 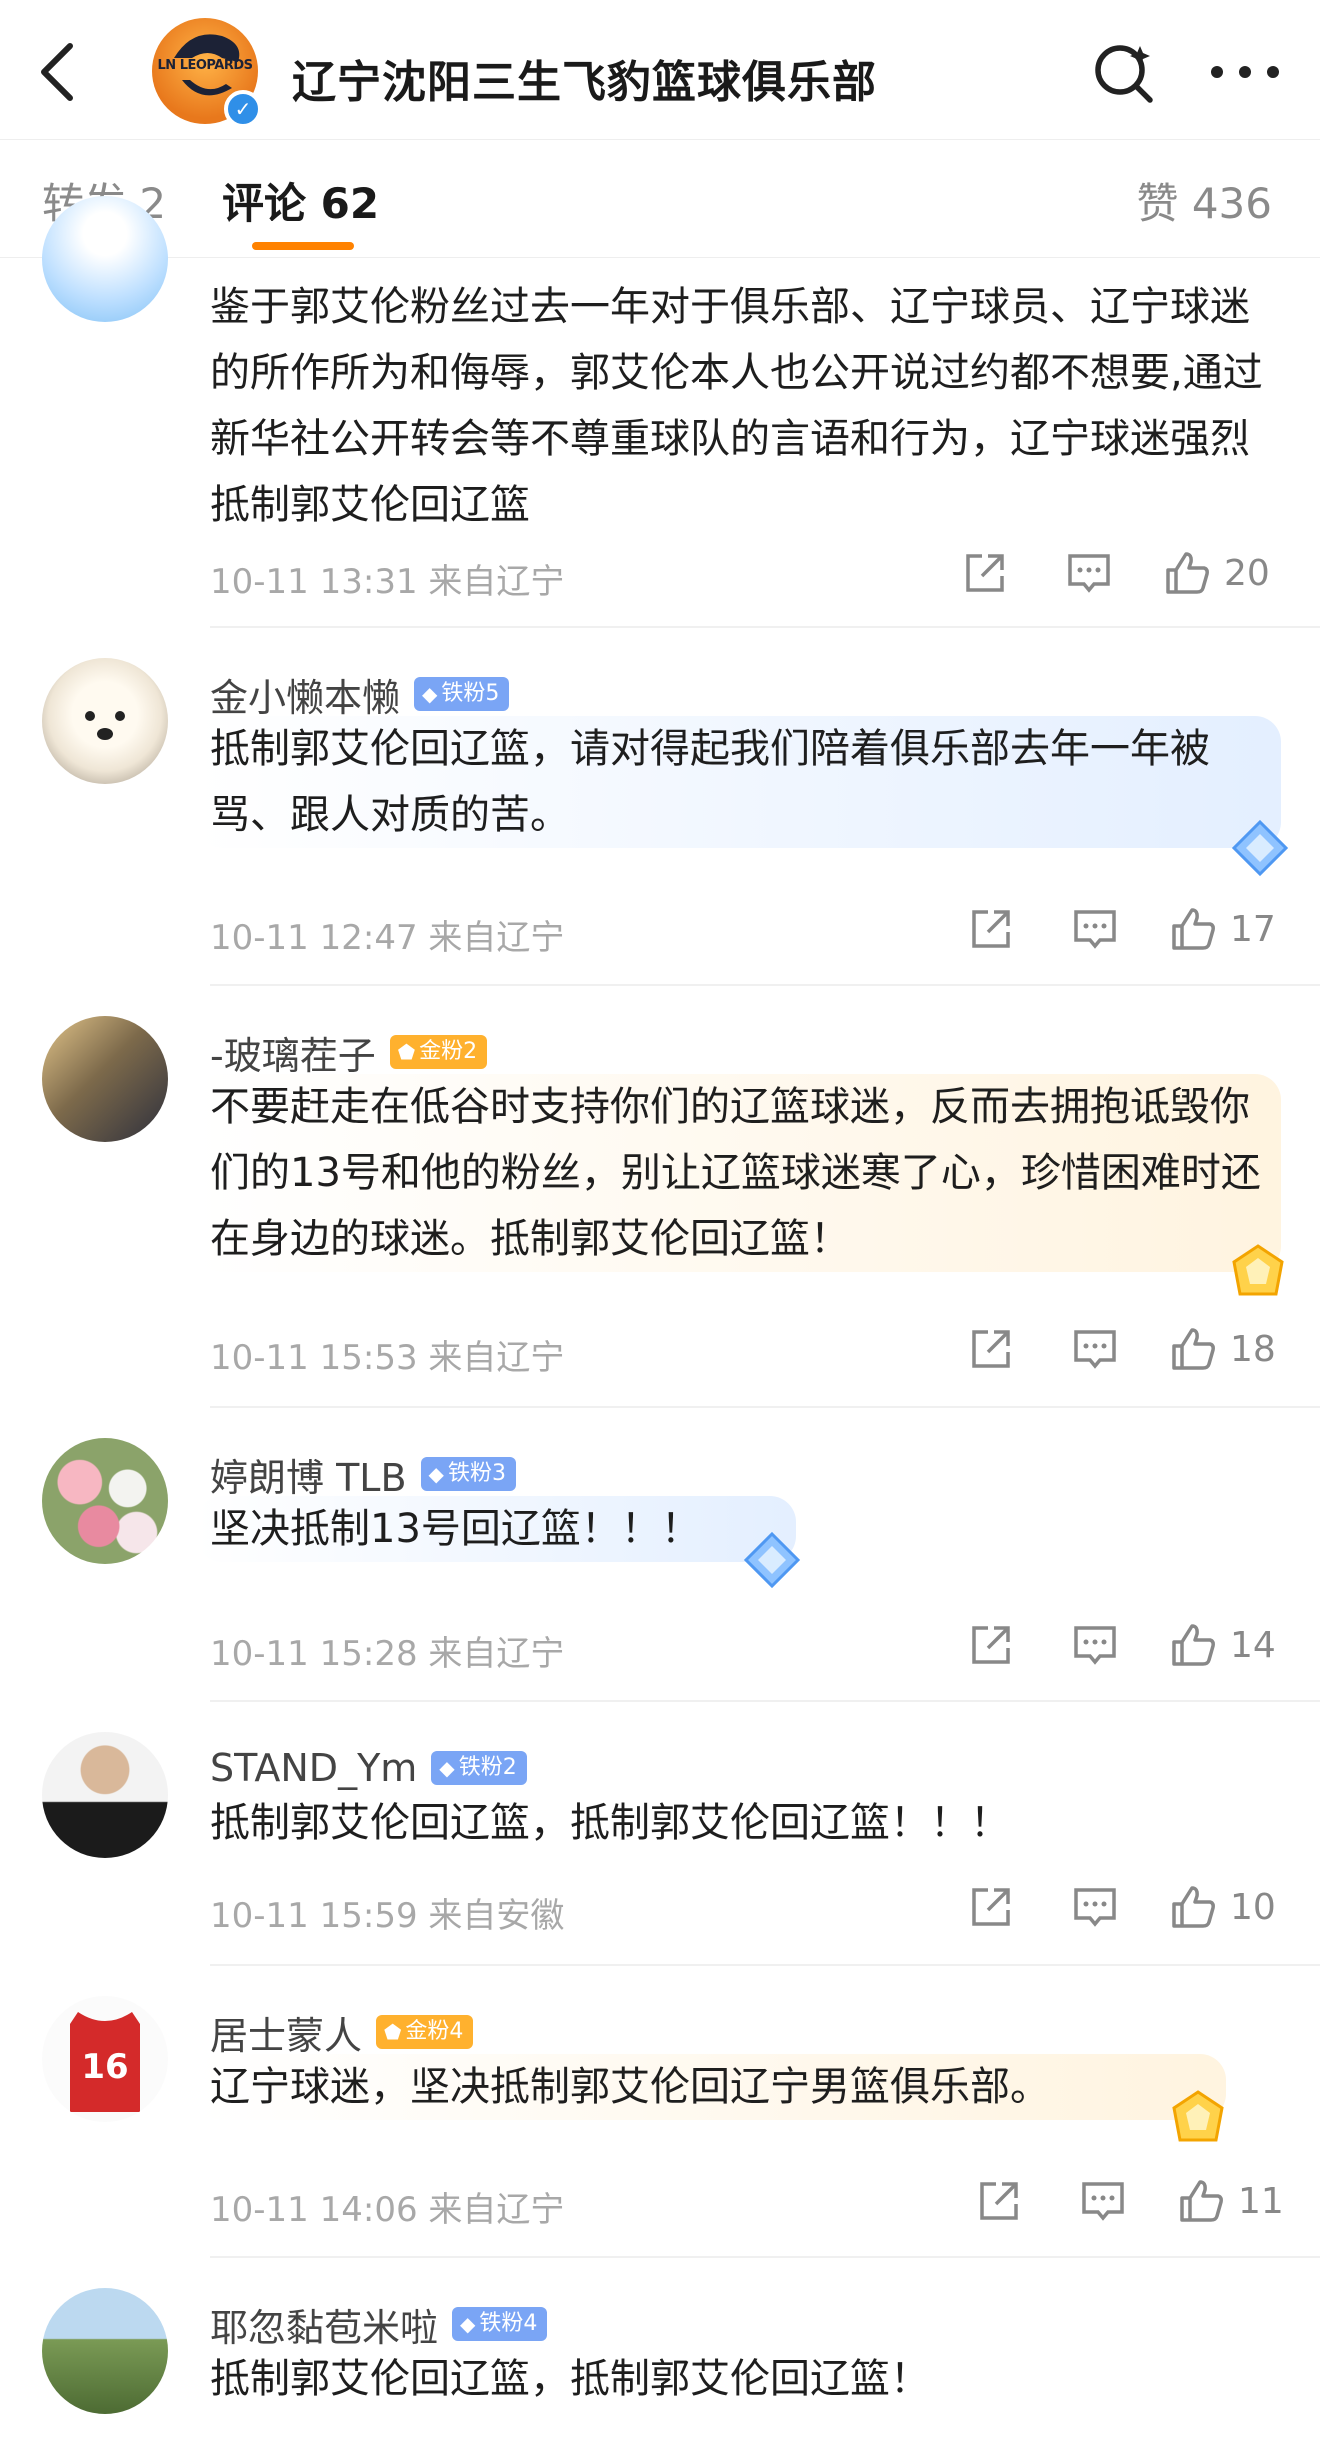 I want to click on top-bar: LN LEOPARDS ✓ 辽宁沈阳三生飞豹篮球俱乐部, so click(x=660, y=70).